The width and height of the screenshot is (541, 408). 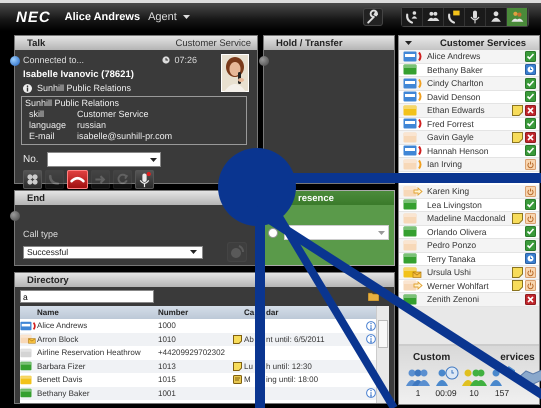 What do you see at coordinates (167, 393) in the screenshot?
I see `table-cell-text: 1001` at bounding box center [167, 393].